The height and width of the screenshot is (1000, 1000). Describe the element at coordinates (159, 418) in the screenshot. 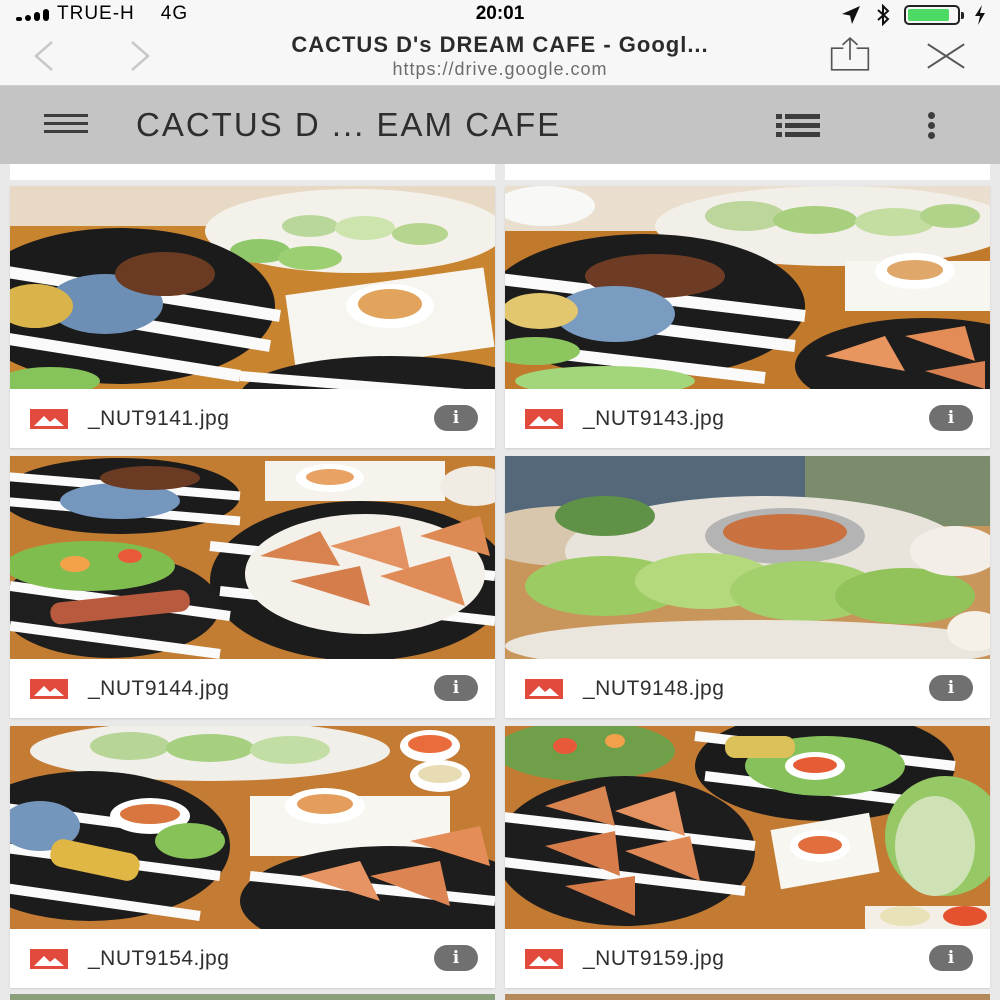

I see `file-name: _NUT9141.jpg` at that location.